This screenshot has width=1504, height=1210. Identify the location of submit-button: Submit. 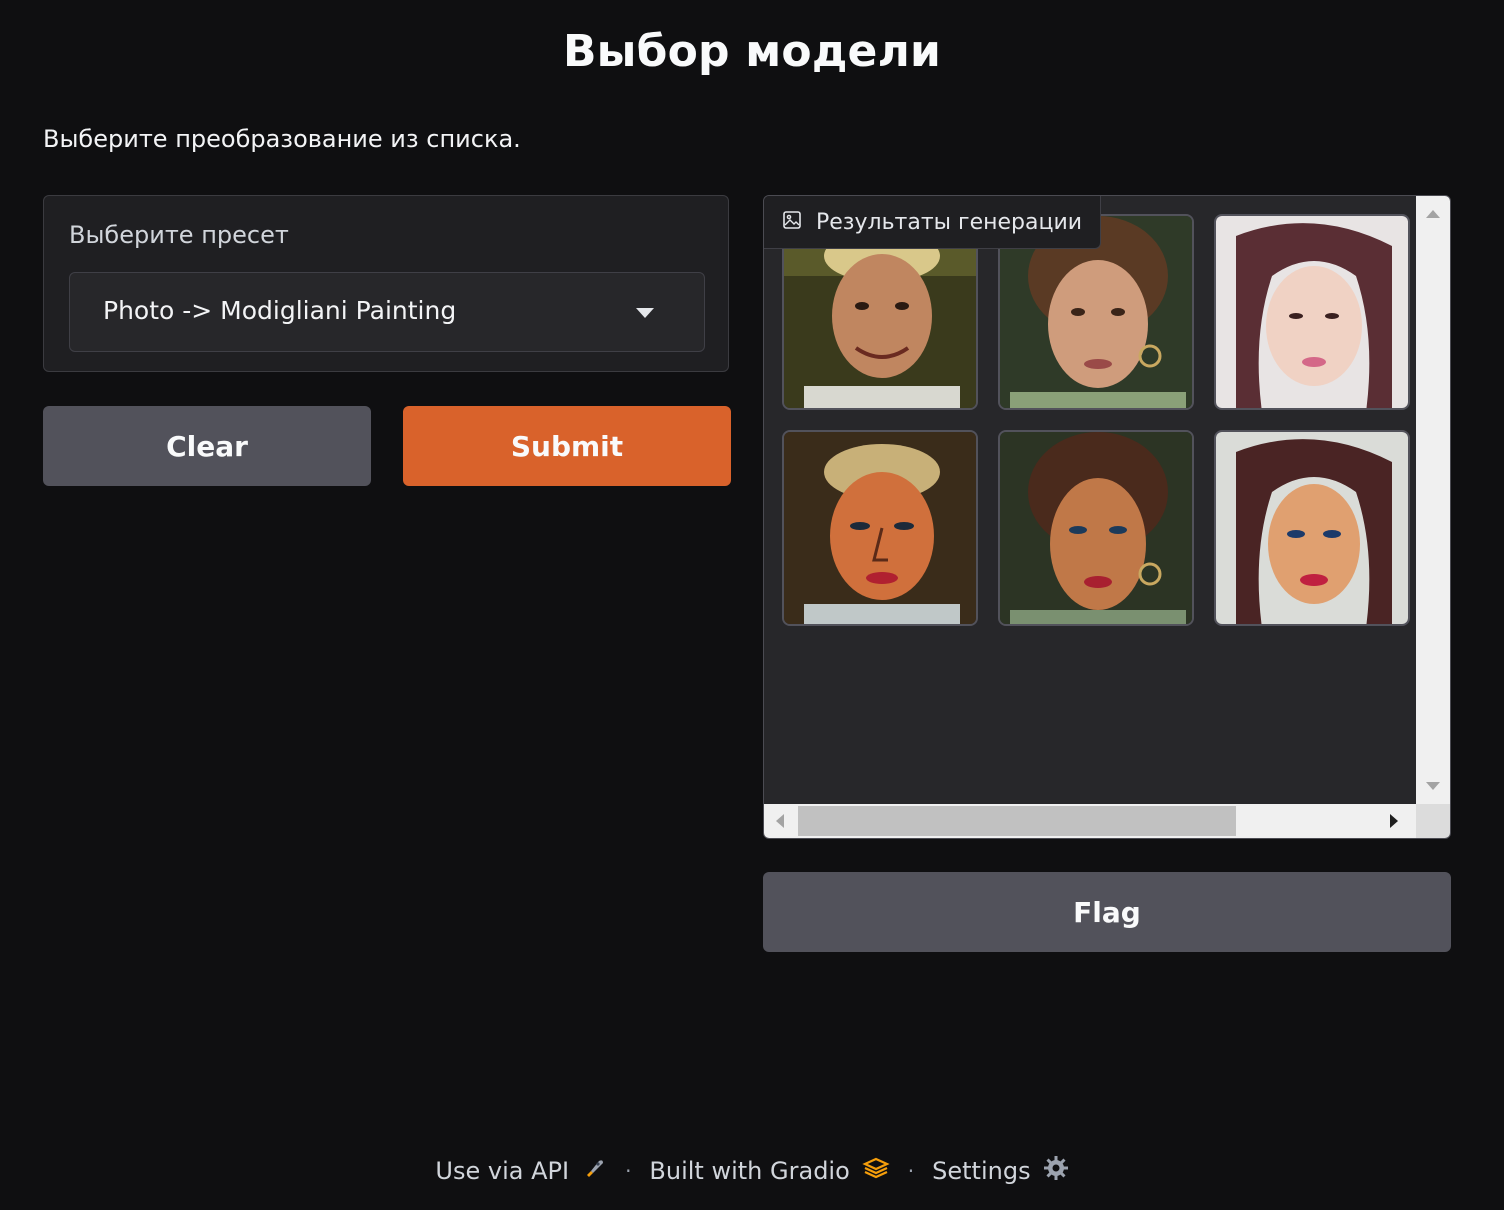
(567, 446).